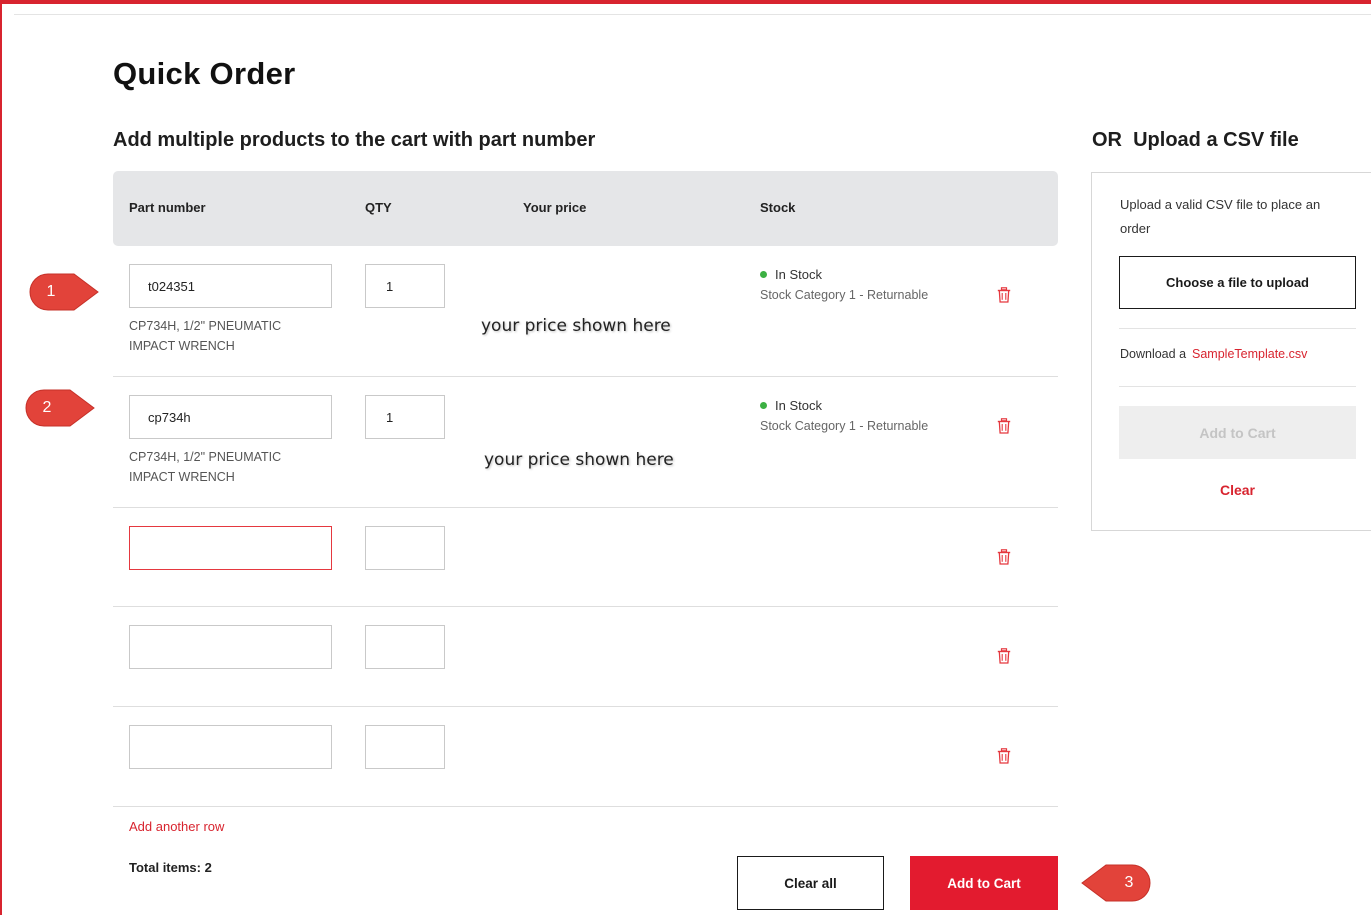 The width and height of the screenshot is (1371, 915). What do you see at coordinates (555, 207) in the screenshot?
I see `header-your-price: Your price` at bounding box center [555, 207].